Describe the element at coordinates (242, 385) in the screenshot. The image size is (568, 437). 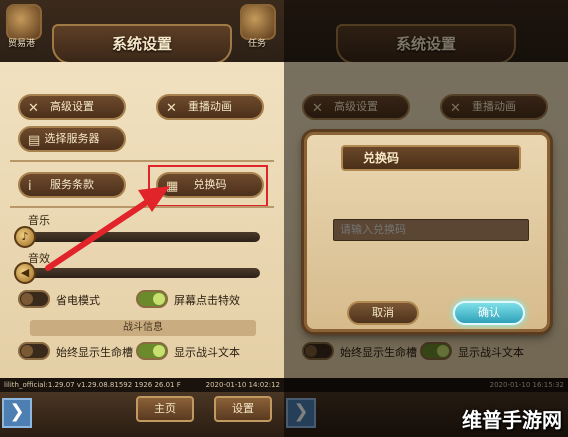
I see `timestamp: 2020-01-10 14:02:12` at that location.